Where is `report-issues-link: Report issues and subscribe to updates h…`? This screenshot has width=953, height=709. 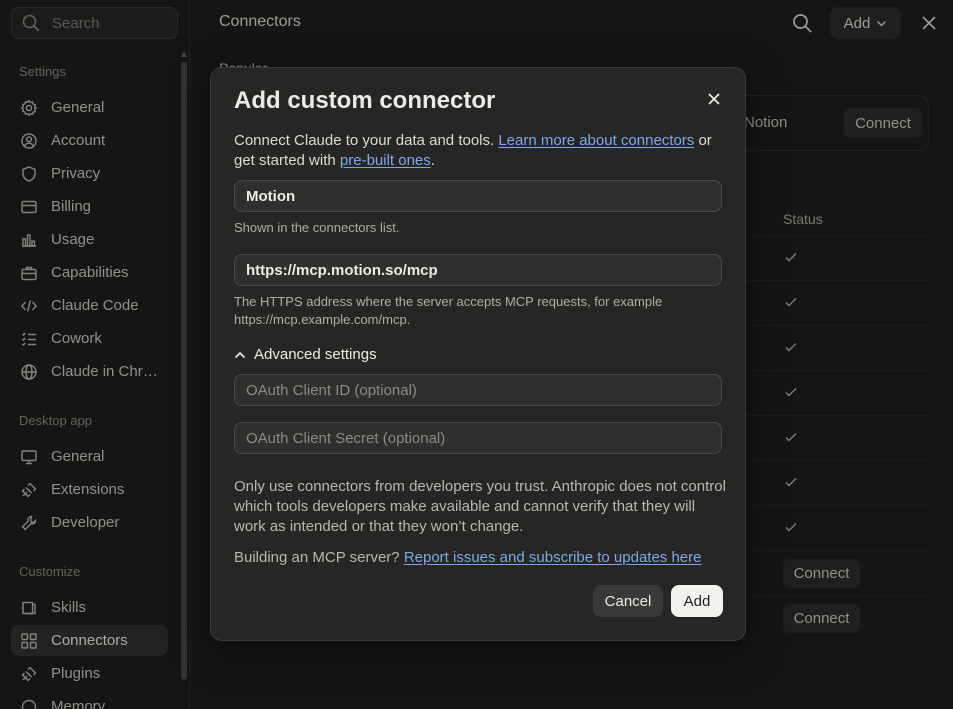 report-issues-link: Report issues and subscribe to updates h… is located at coordinates (553, 557).